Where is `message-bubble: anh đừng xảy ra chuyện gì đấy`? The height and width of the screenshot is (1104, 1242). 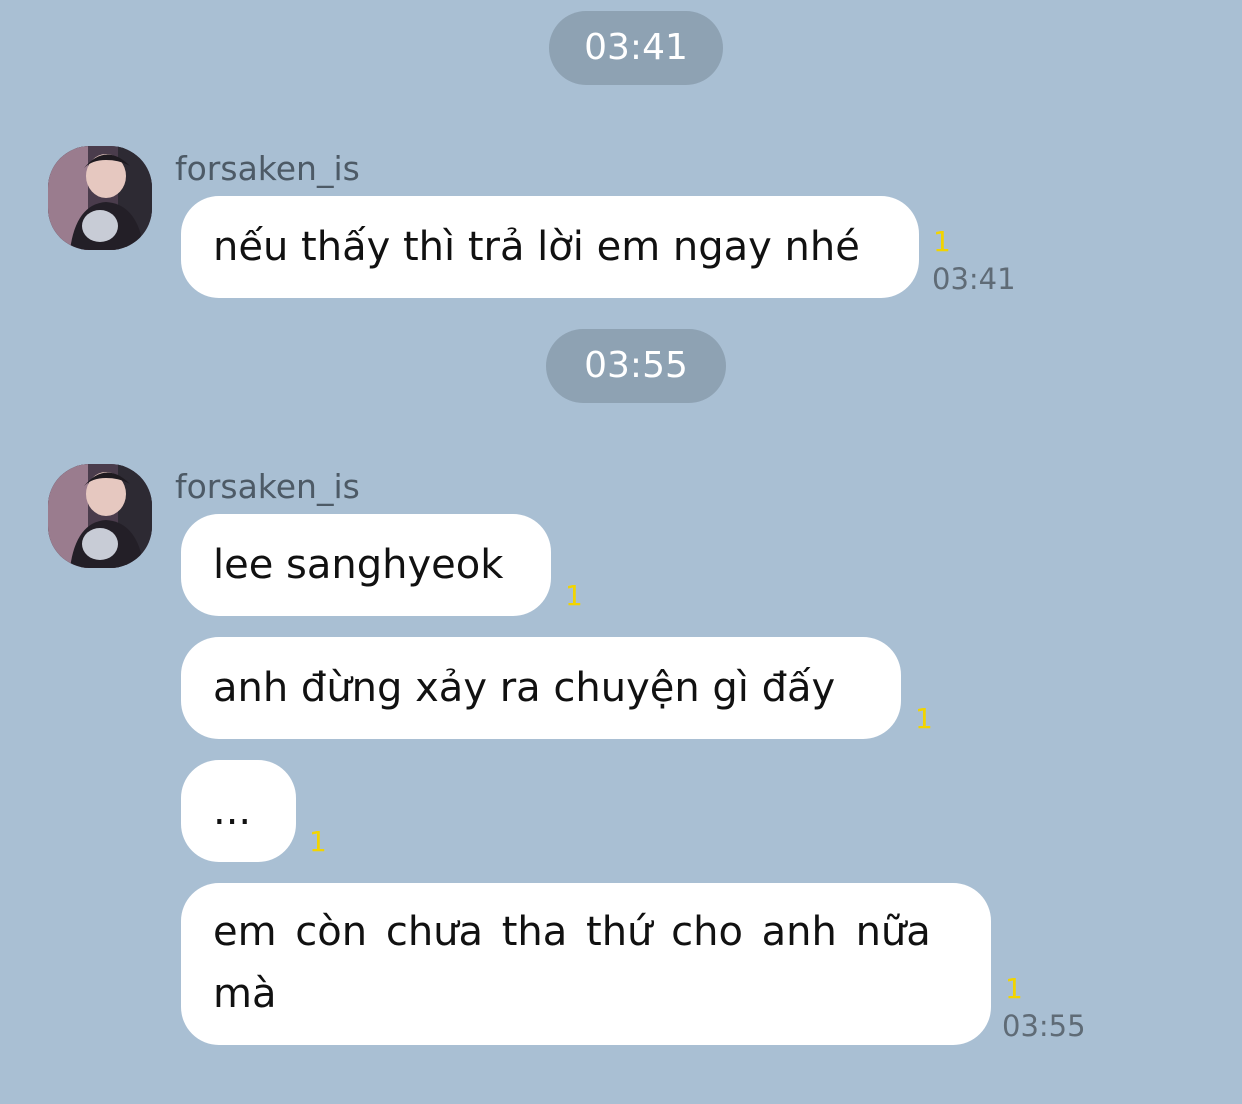
message-bubble: anh đừng xảy ra chuyện gì đấy is located at coordinates (541, 688).